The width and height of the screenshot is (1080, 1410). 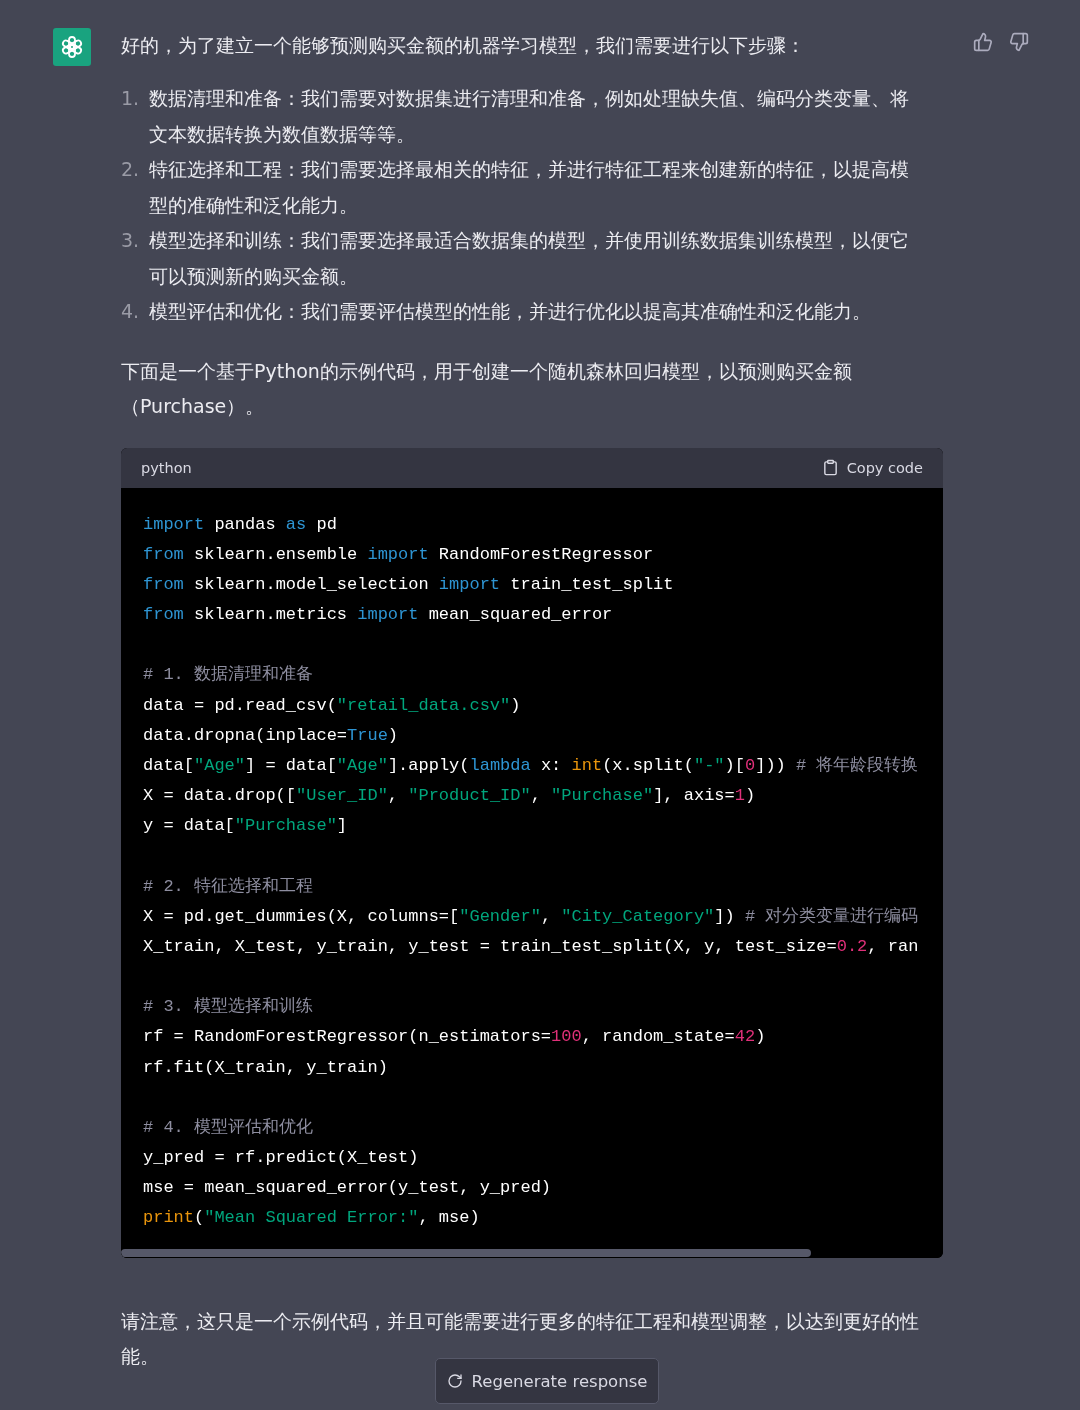 I want to click on code-line: y = data["Purchase"], so click(x=245, y=826).